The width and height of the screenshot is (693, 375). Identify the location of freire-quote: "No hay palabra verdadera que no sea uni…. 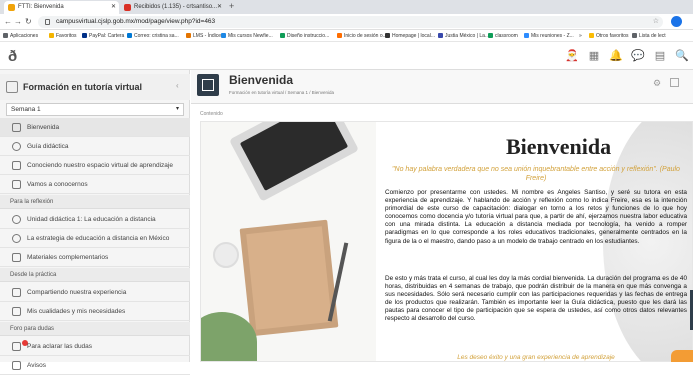
(536, 174).